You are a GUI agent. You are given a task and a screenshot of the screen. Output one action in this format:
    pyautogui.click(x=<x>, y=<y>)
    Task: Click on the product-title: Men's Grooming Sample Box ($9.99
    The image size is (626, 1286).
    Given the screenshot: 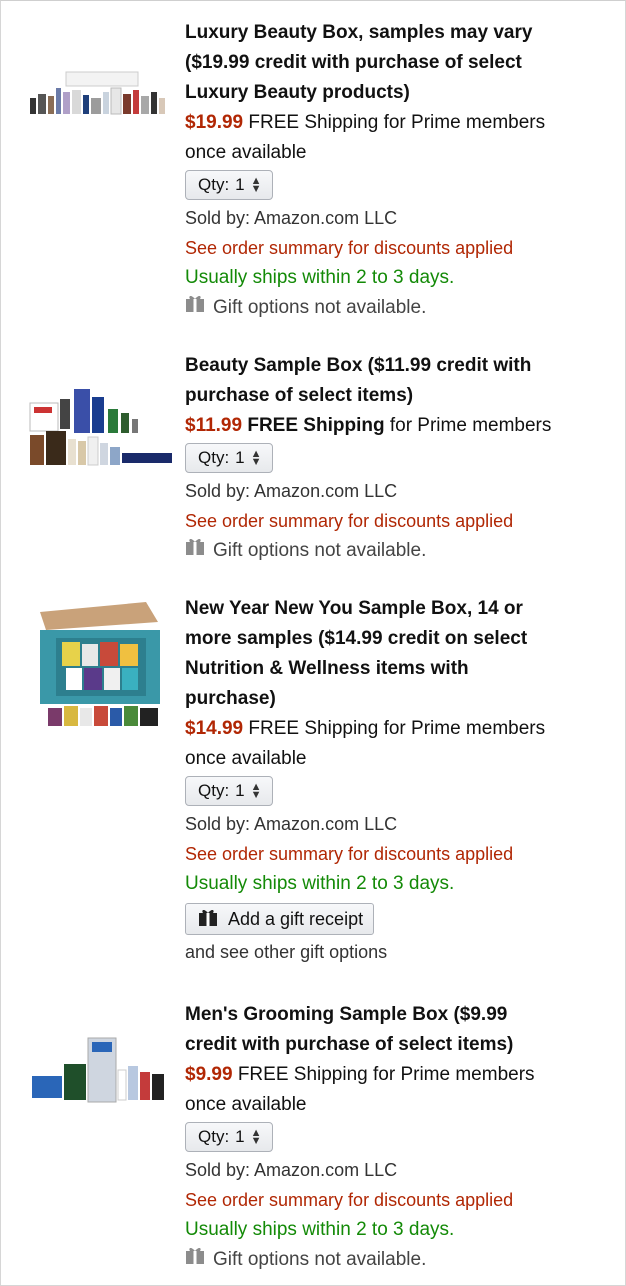 What is the action you would take?
    pyautogui.click(x=400, y=1015)
    